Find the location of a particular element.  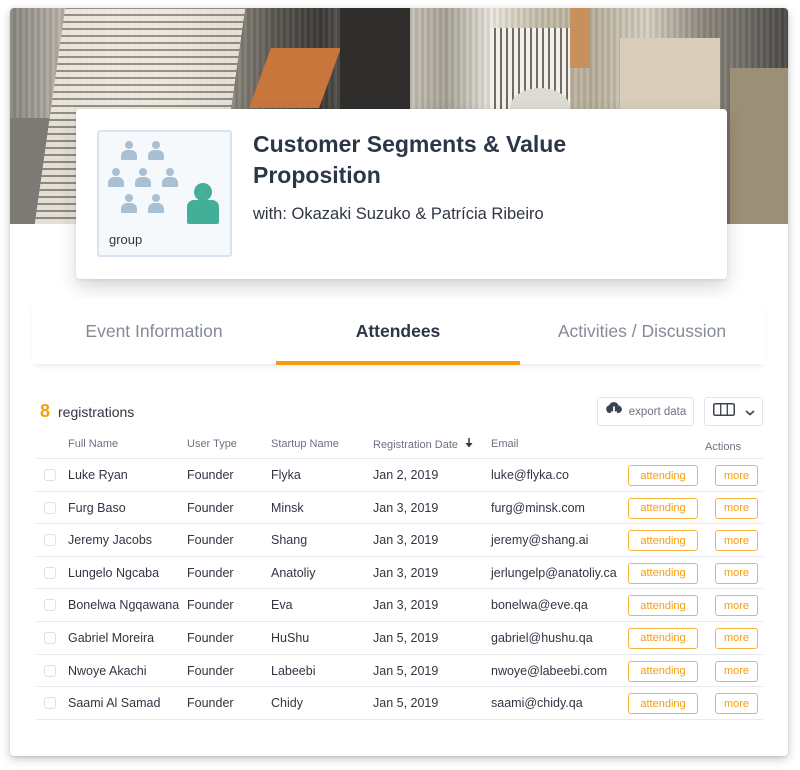

cell-full-name: Bonelwa Ngqawana is located at coordinates (124, 605).